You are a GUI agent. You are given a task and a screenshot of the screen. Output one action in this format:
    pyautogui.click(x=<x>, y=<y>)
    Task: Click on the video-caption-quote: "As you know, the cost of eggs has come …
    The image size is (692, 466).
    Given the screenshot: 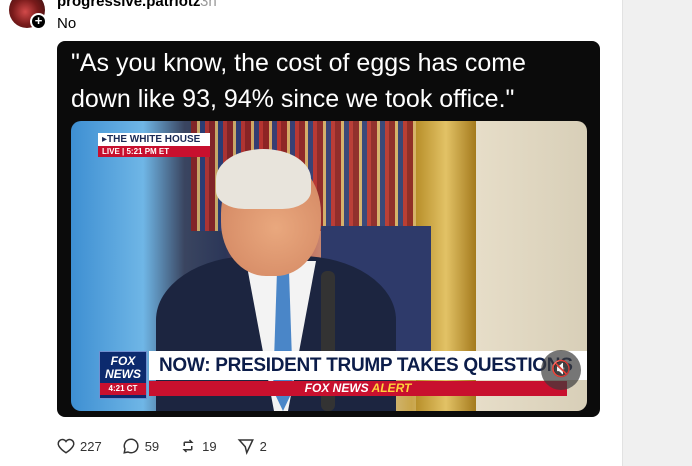 What is the action you would take?
    pyautogui.click(x=298, y=81)
    